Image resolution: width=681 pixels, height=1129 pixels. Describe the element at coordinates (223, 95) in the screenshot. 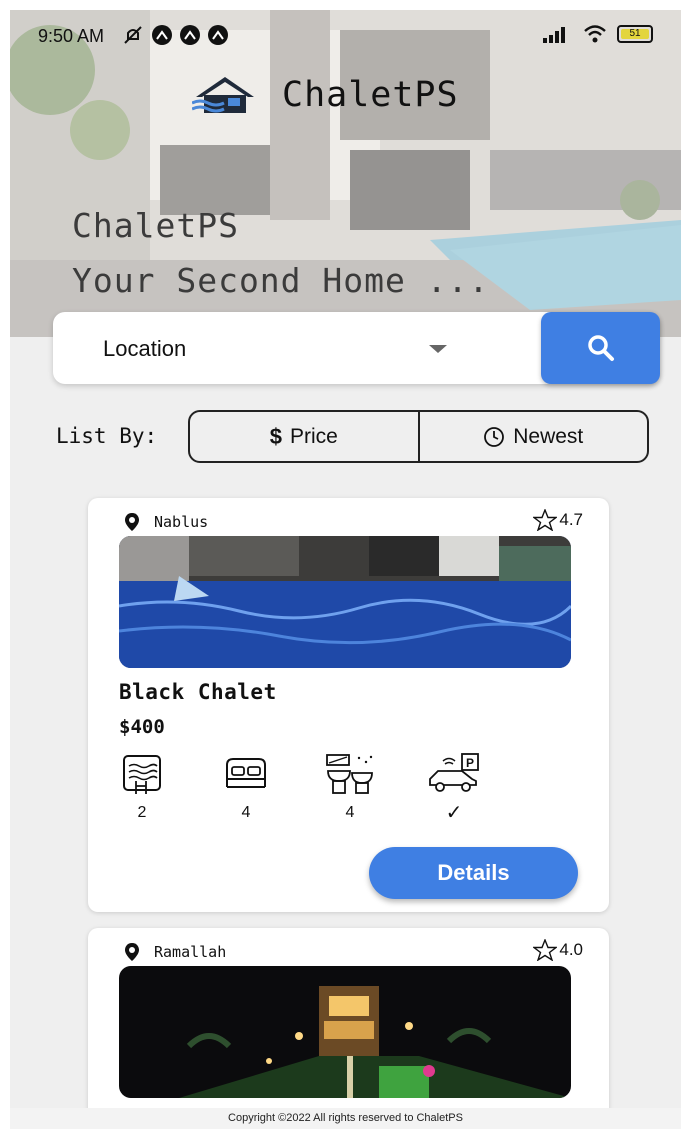

I see `house-logo-icon` at that location.